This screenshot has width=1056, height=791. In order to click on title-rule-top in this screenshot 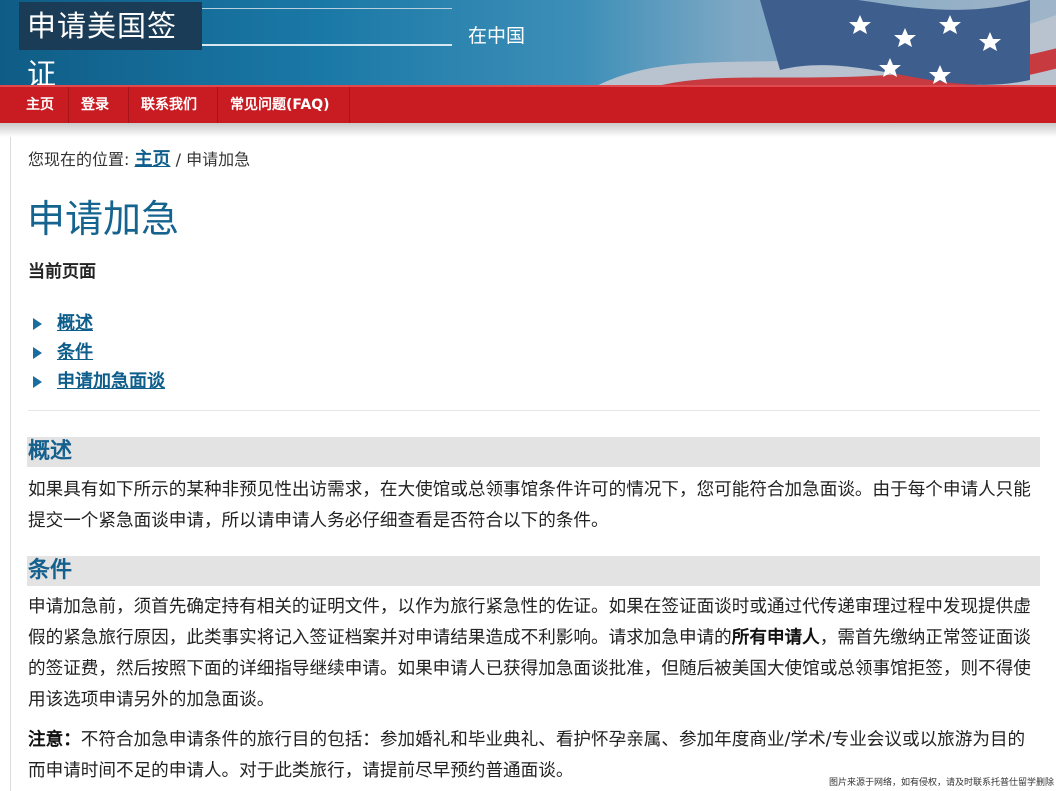, I will do `click(327, 8)`.